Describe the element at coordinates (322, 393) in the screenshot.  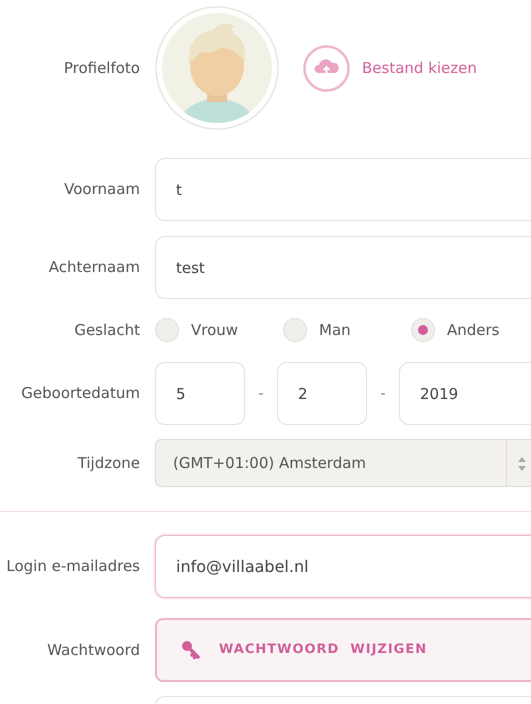
I see `month-field: 2` at that location.